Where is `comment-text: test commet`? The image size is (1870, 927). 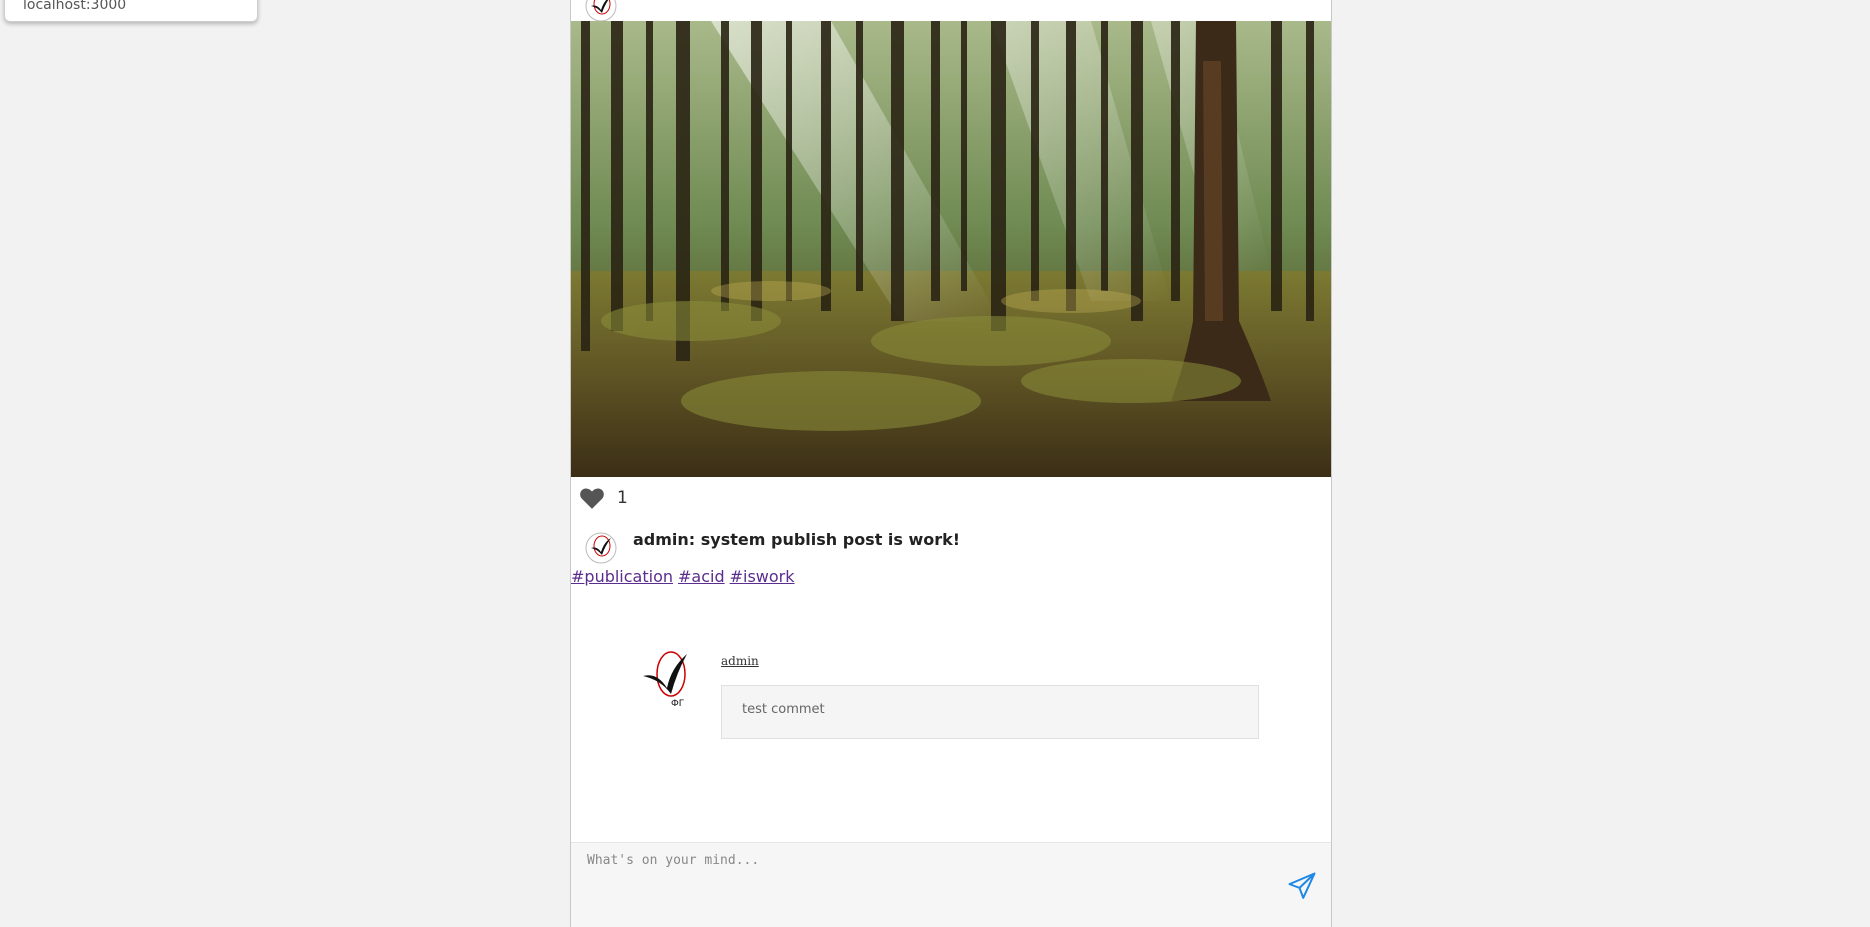 comment-text: test commet is located at coordinates (783, 709).